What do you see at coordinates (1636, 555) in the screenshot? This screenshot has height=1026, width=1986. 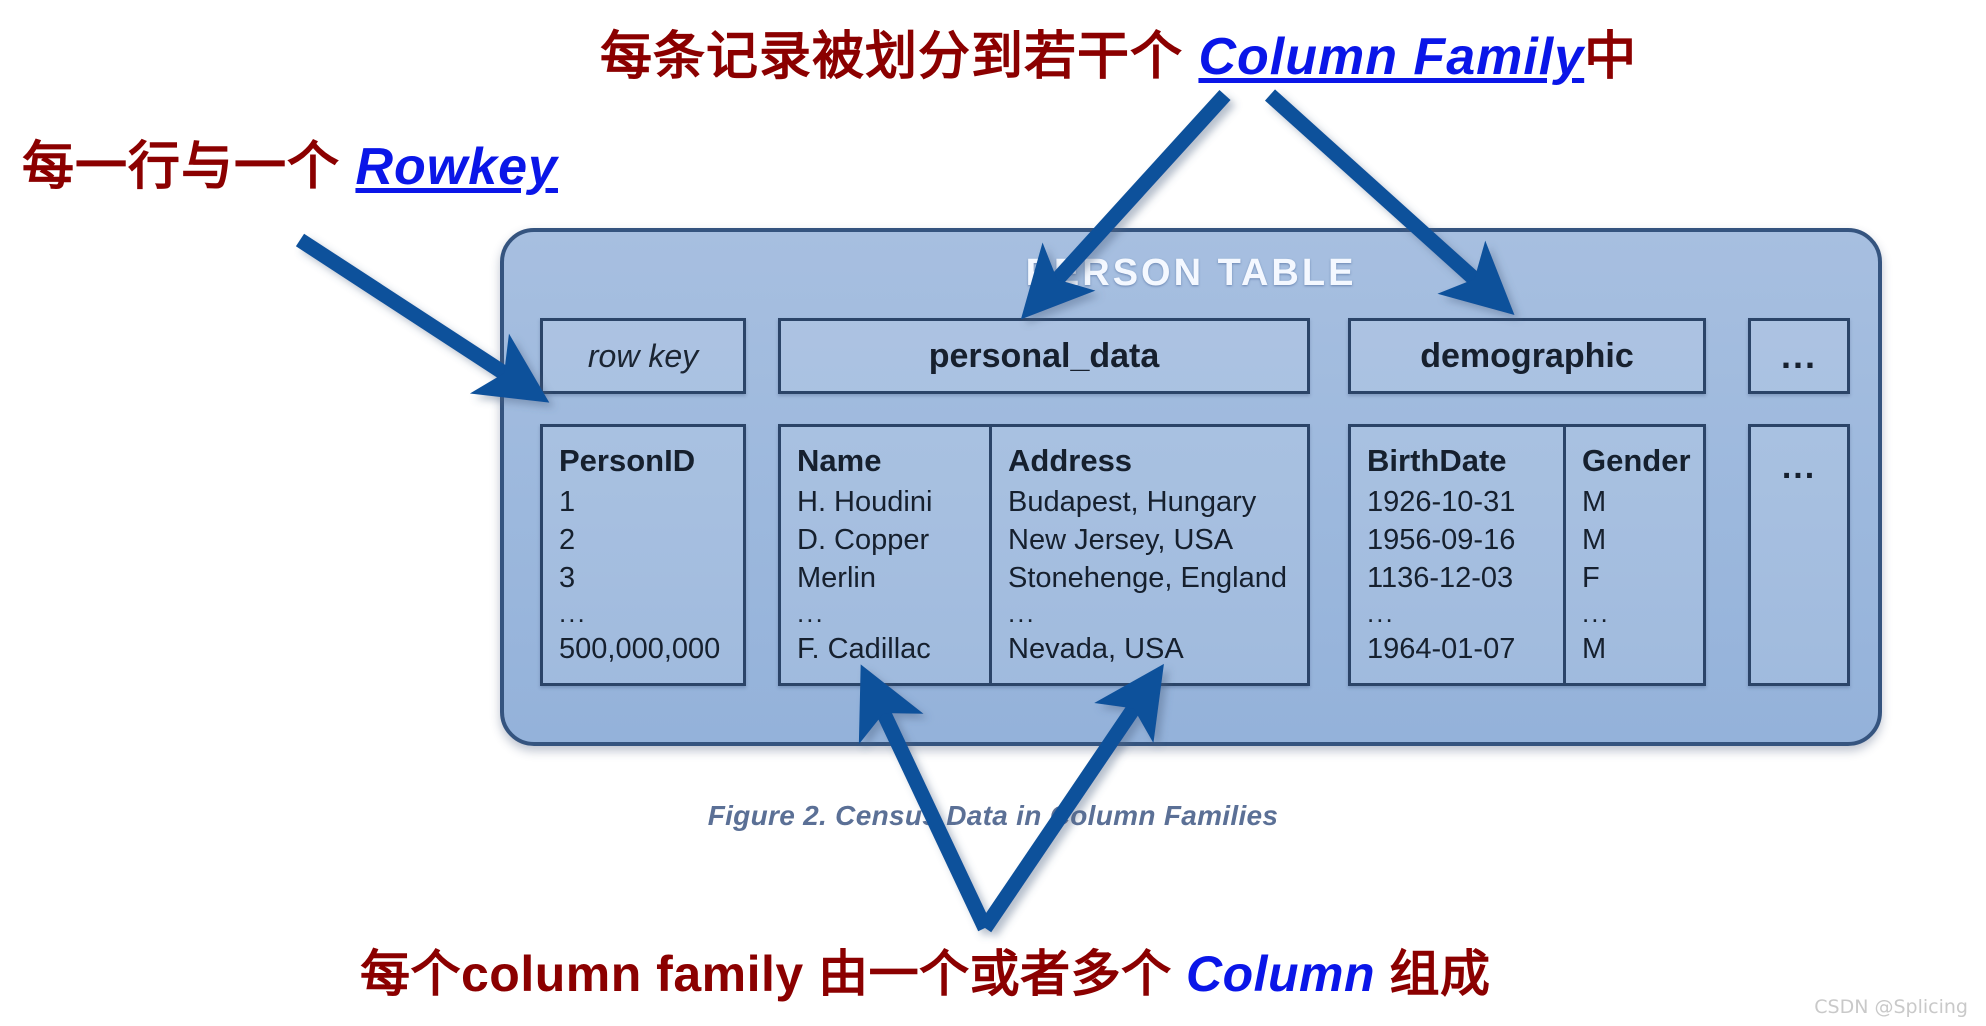 I see `column-gender: Gender M M F ... M` at bounding box center [1636, 555].